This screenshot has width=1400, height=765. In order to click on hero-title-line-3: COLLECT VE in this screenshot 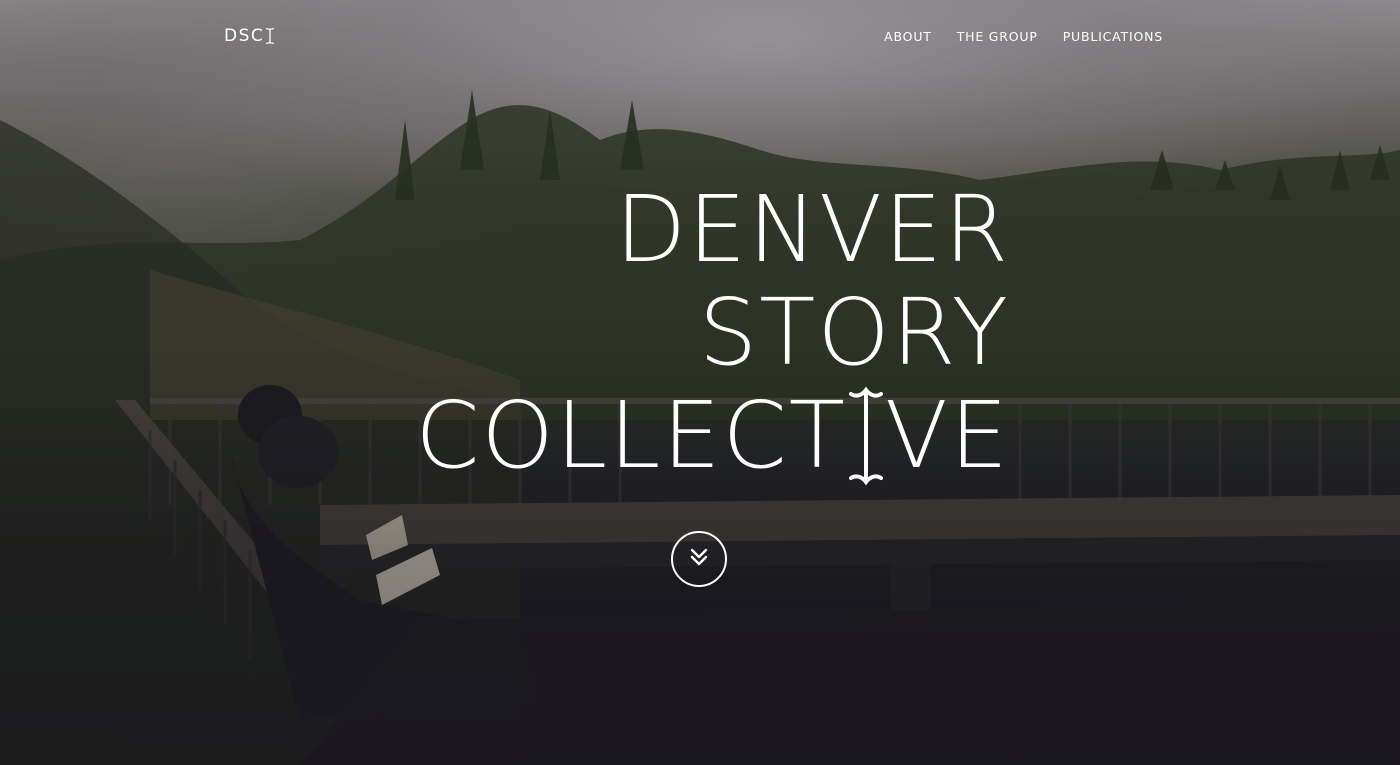, I will do `click(712, 435)`.